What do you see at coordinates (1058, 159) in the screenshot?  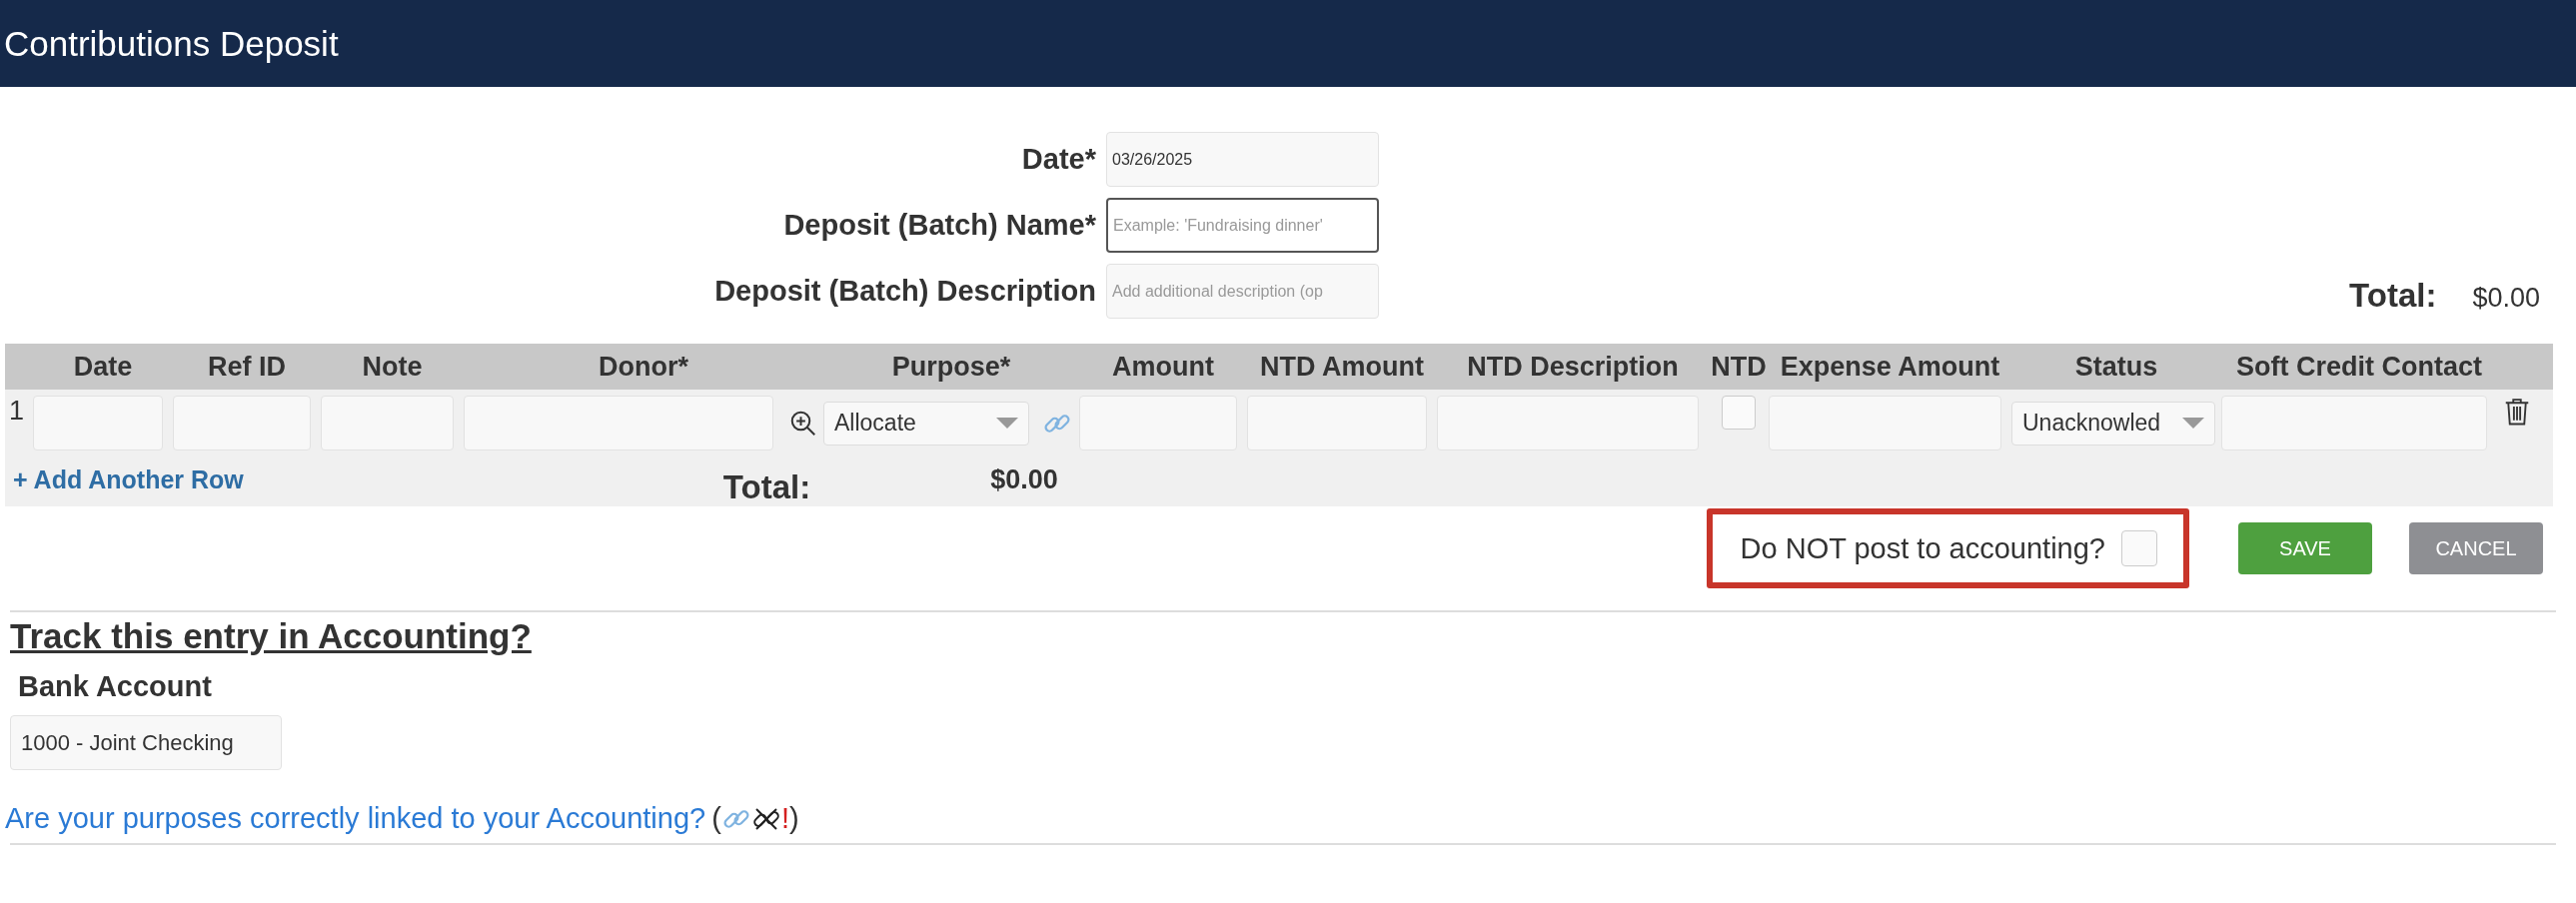 I see `field-label: Date*` at bounding box center [1058, 159].